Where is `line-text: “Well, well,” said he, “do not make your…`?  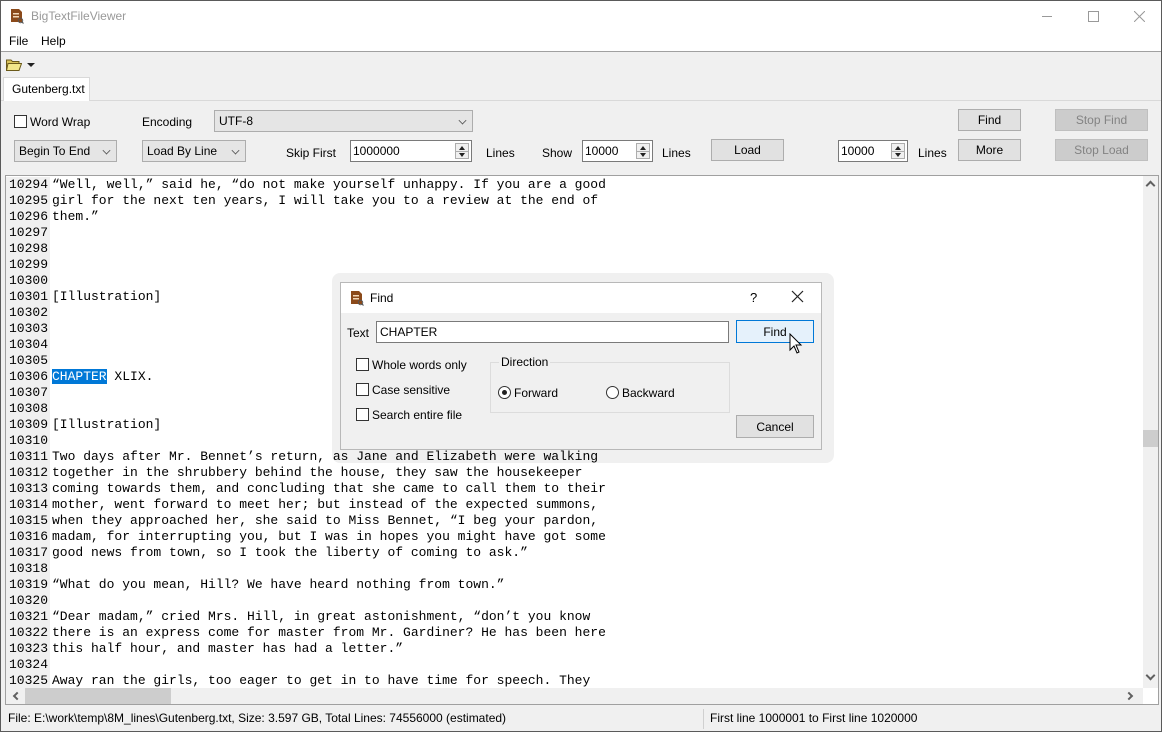
line-text: “Well, well,” said he, “do not make your… is located at coordinates (328, 185).